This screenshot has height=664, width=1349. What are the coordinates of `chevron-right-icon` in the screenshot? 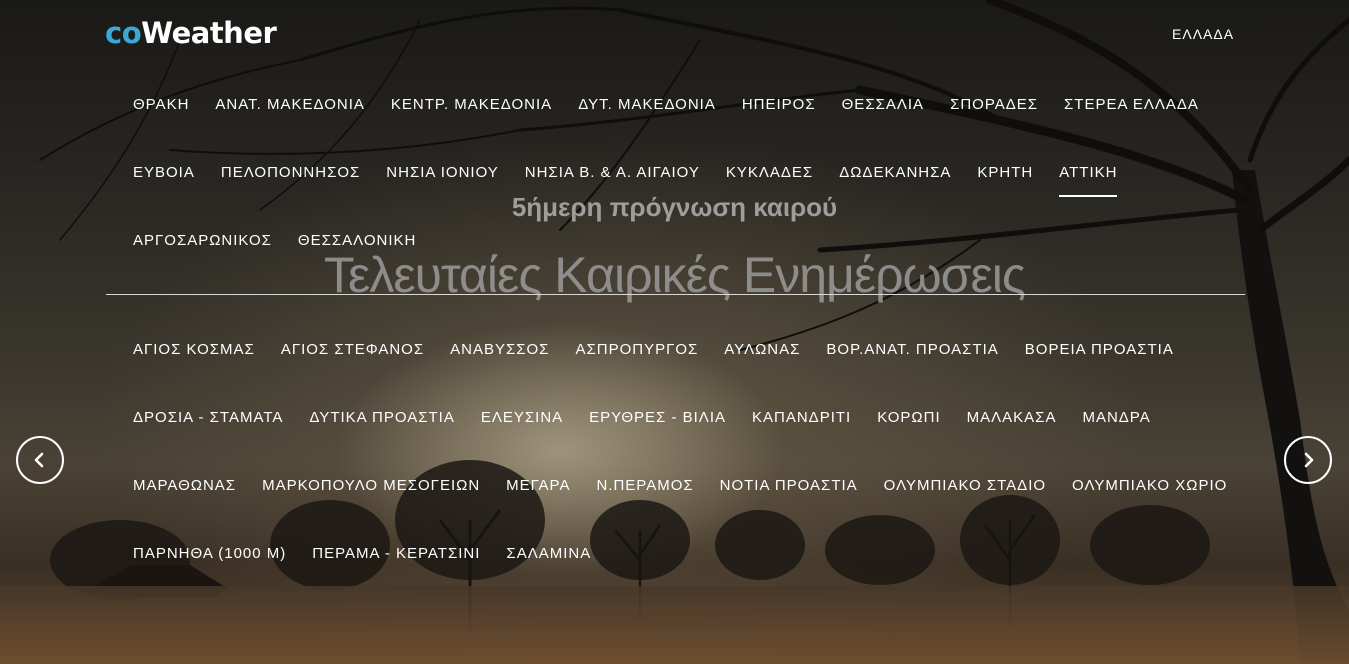 It's located at (1309, 460).